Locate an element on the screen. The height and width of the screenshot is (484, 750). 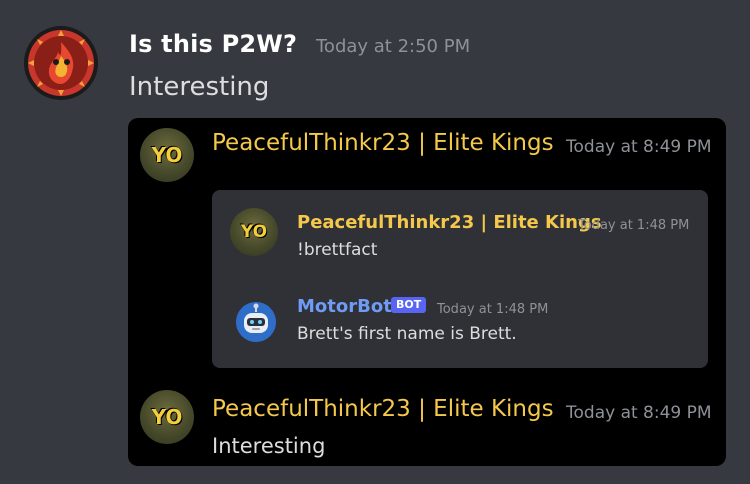
embed-footer-timestamp: Today at 8:49 PM is located at coordinates (639, 413).